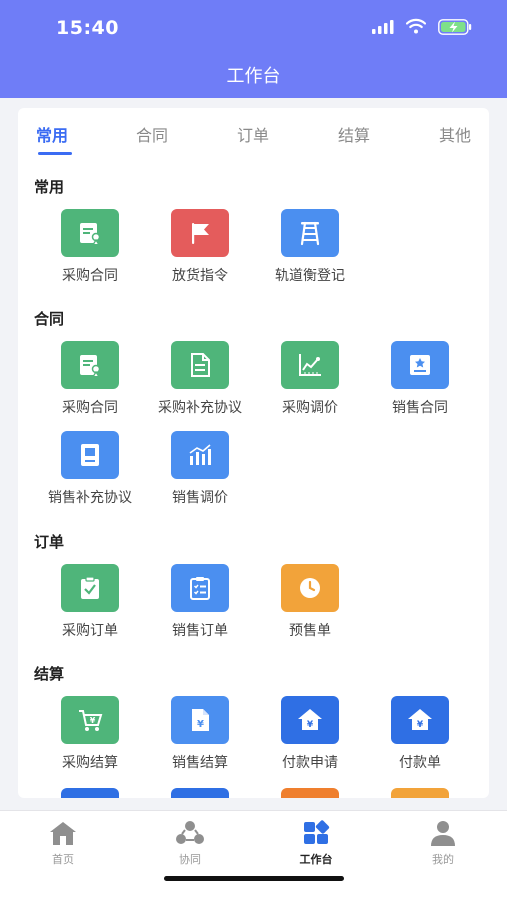 This screenshot has height=900, width=507. I want to click on tab-settlement: 结算, so click(354, 134).